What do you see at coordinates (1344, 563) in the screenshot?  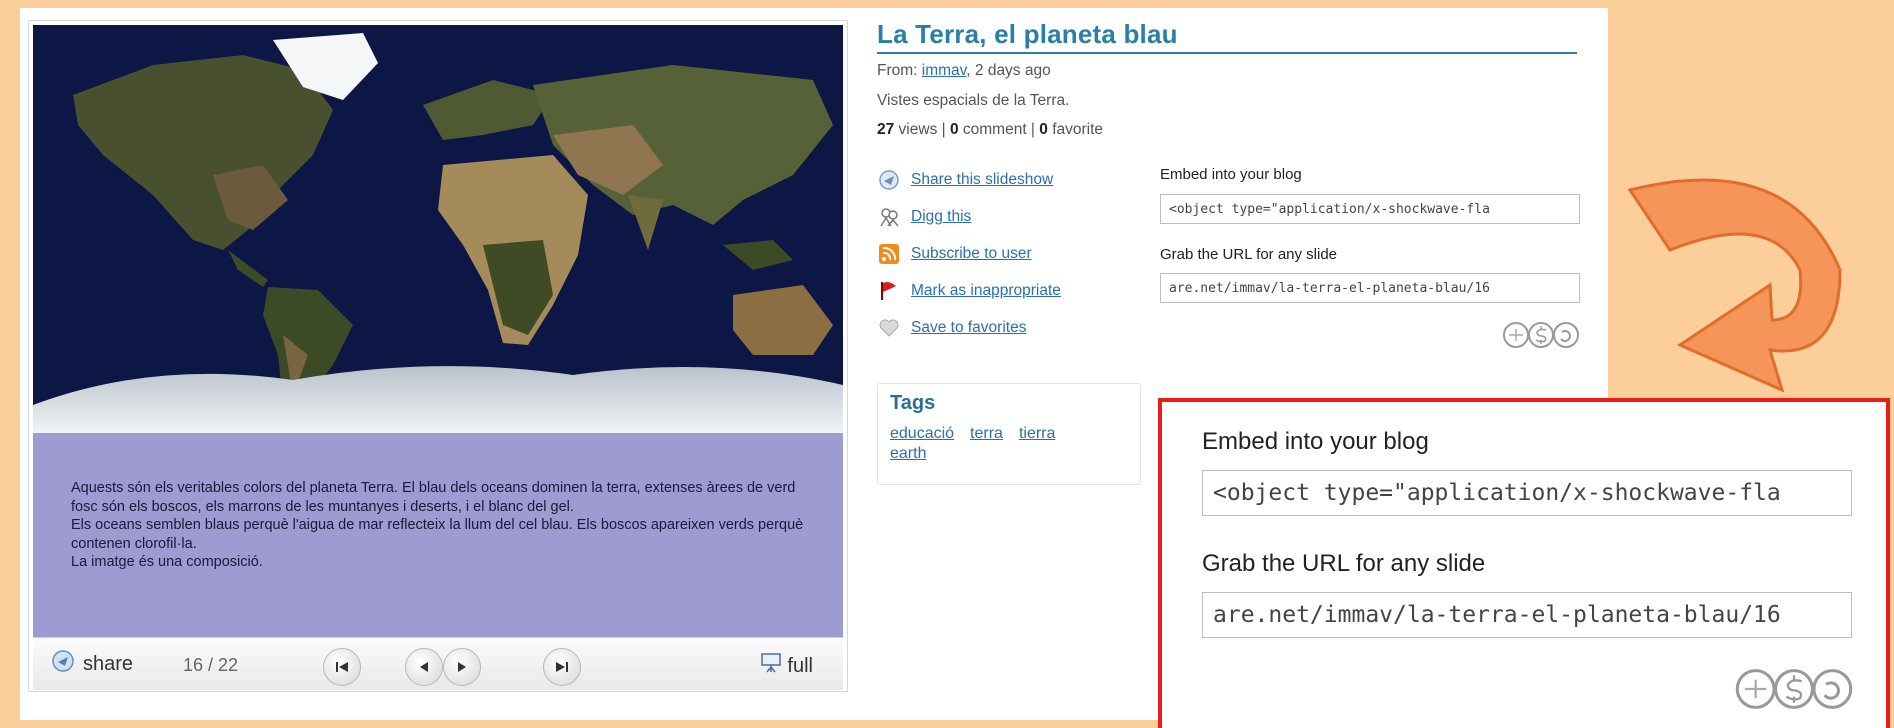 I see `zoomed-url-label: Grab the URL for any slide` at bounding box center [1344, 563].